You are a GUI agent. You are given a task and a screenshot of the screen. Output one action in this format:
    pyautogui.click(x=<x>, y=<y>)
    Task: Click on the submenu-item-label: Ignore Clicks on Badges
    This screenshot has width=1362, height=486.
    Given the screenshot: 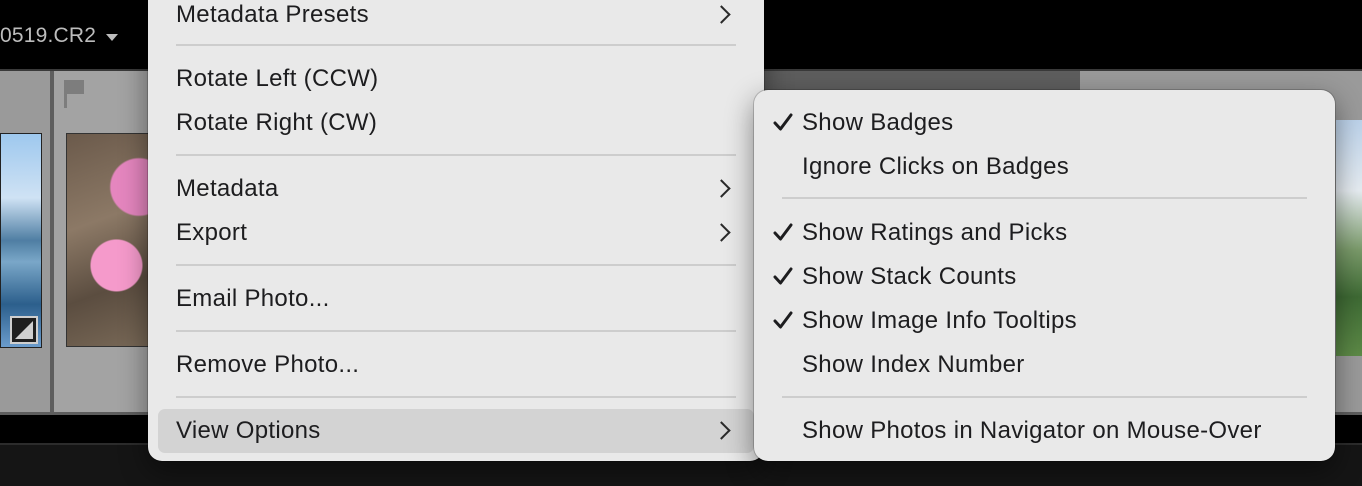 What is the action you would take?
    pyautogui.click(x=936, y=166)
    